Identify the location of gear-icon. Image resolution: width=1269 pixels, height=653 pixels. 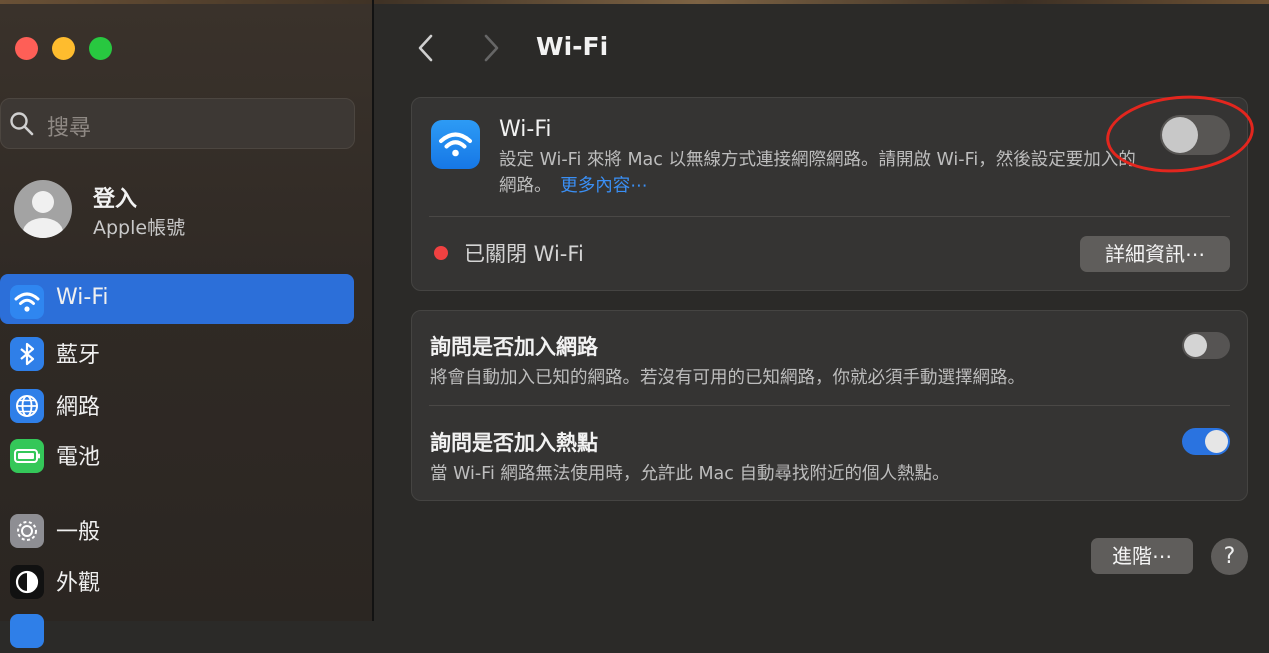
(27, 531).